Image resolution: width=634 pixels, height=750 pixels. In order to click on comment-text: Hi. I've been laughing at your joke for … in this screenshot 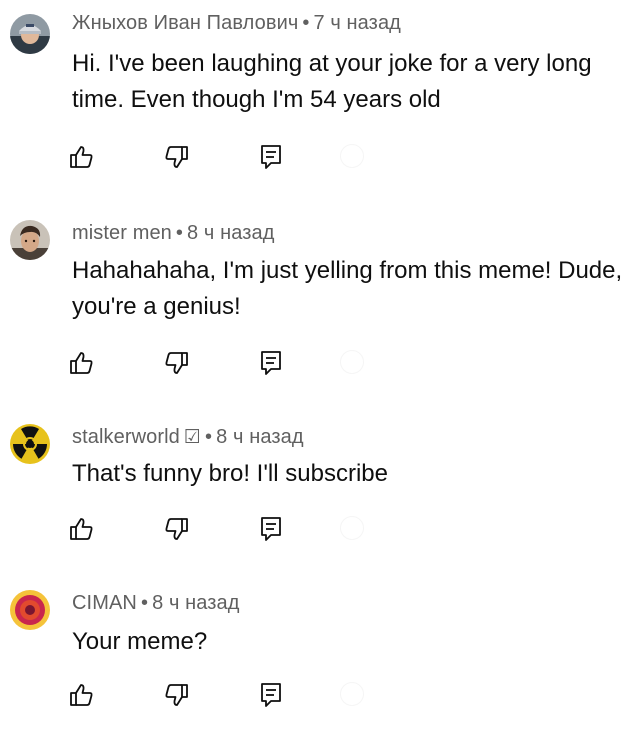, I will do `click(332, 81)`.